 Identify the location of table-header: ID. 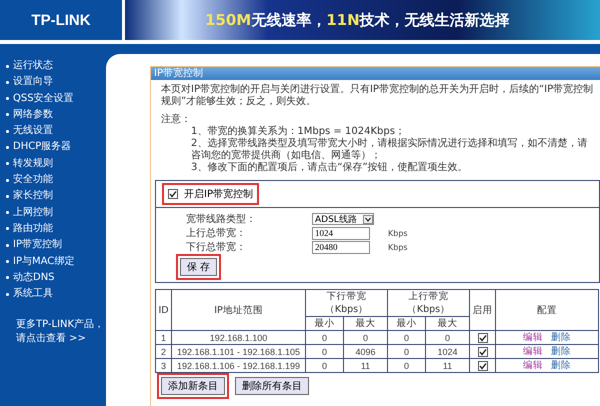
(164, 310).